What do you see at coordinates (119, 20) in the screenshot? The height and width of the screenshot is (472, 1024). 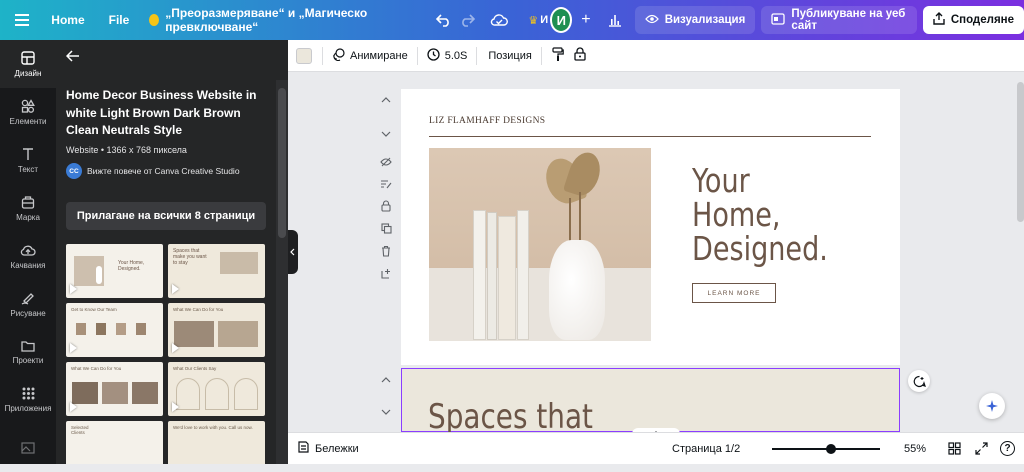 I see `file-menu: File` at bounding box center [119, 20].